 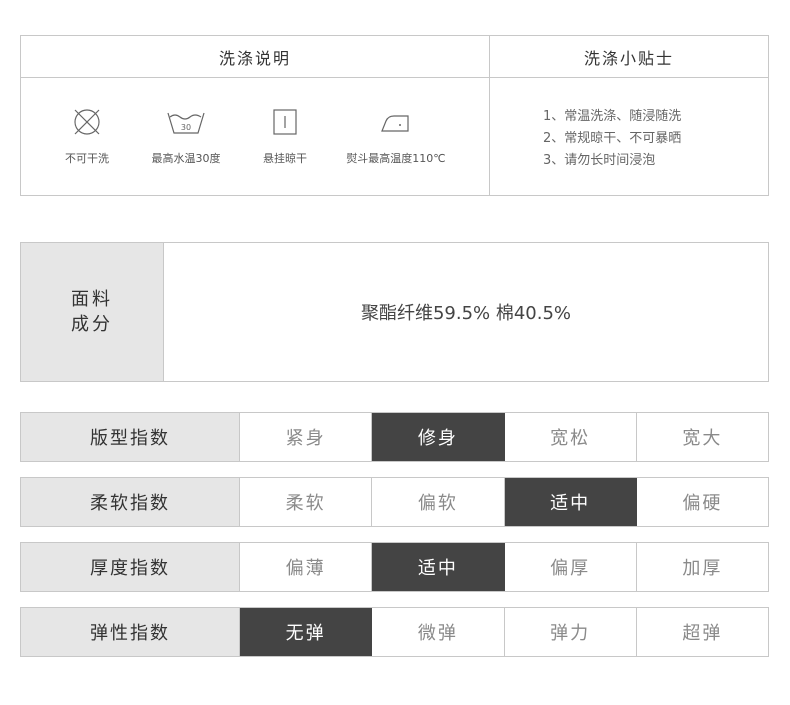 I want to click on tip-item: 2、常规晾干、不可暴晒, so click(x=612, y=138).